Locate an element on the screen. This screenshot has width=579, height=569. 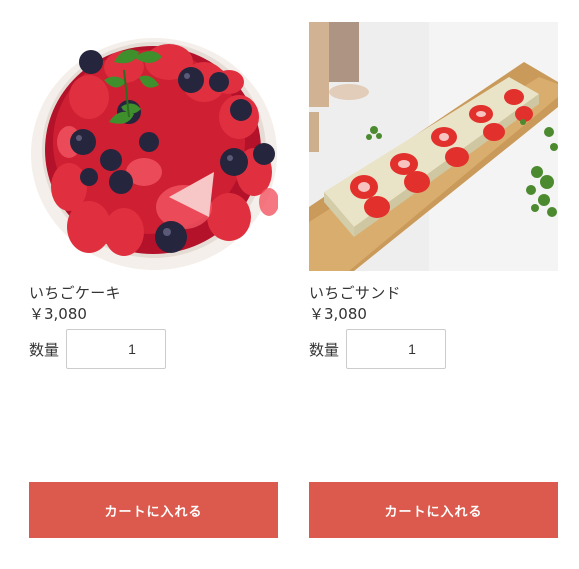
product-name: いちごケーキ is located at coordinates (153, 293).